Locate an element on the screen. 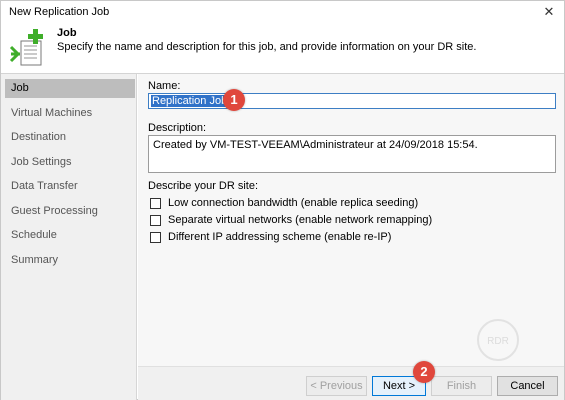 This screenshot has width=565, height=400. sidebar-item-job: Job is located at coordinates (70, 88).